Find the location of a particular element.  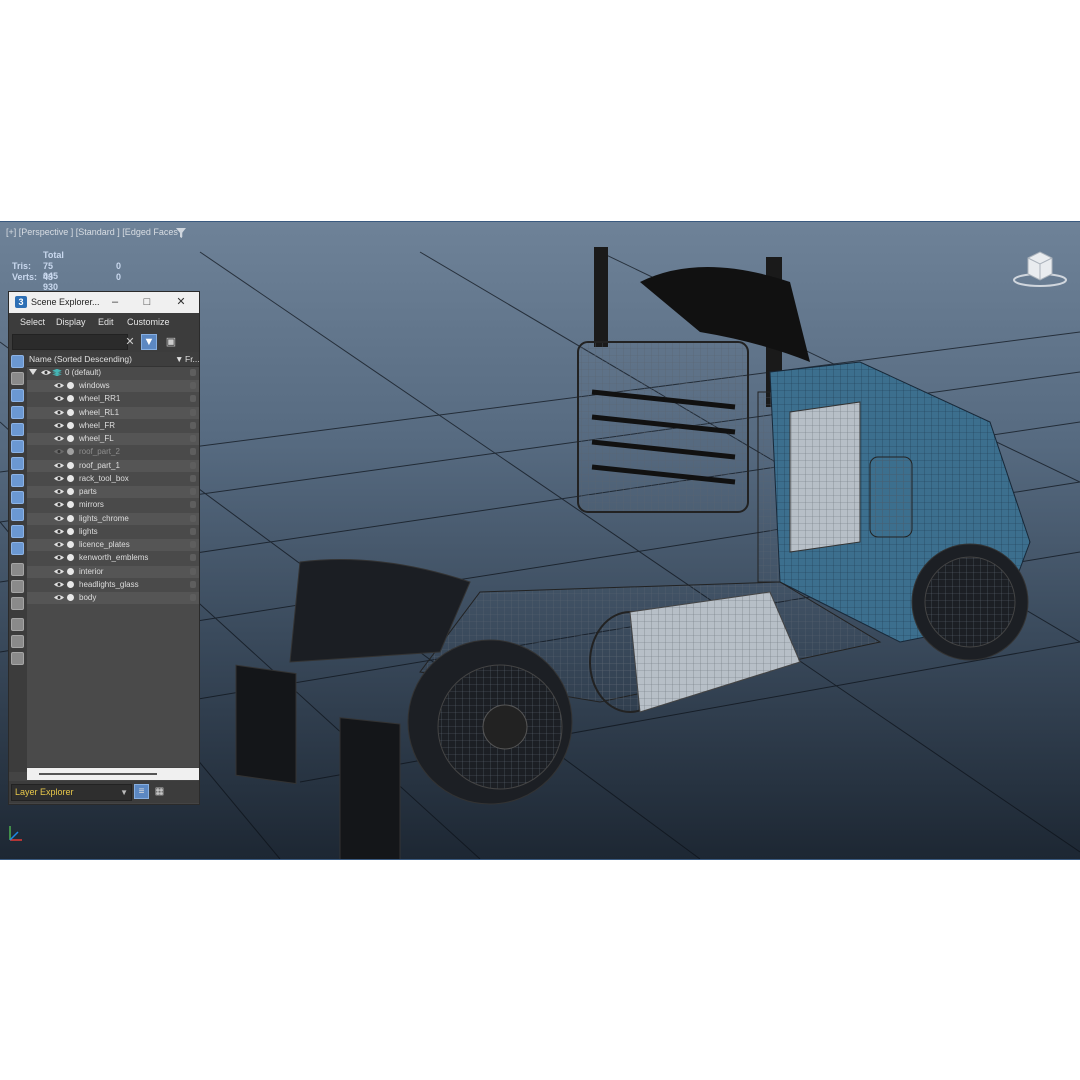

filter-toggle-icon: ▼ is located at coordinates (149, 342).